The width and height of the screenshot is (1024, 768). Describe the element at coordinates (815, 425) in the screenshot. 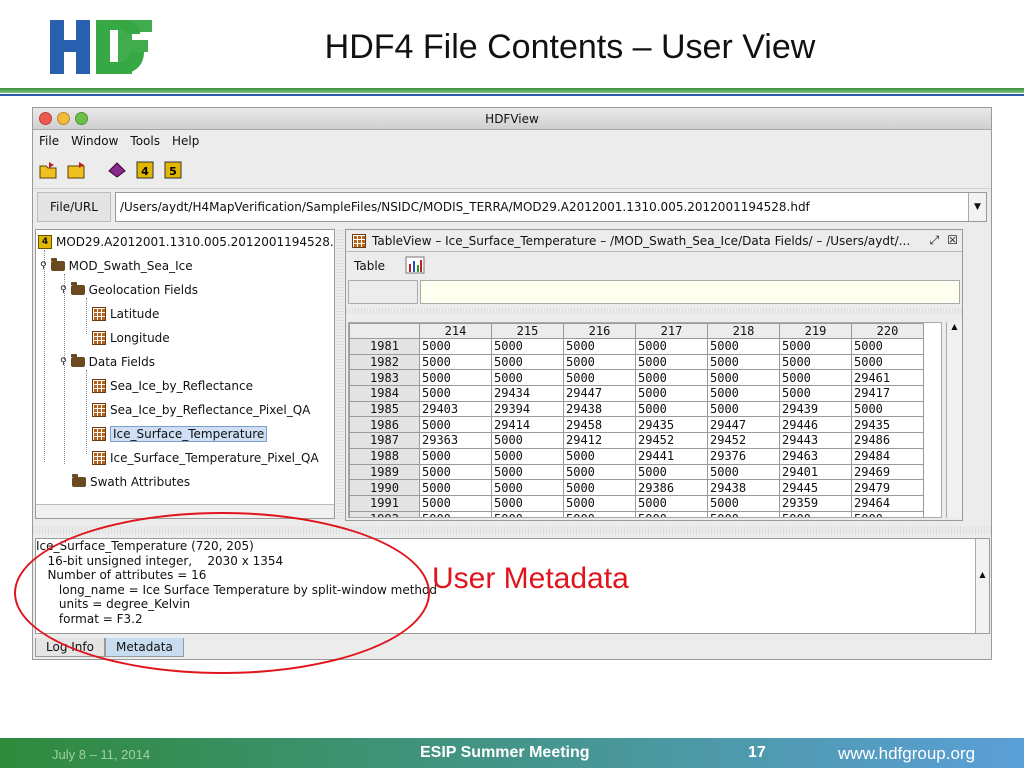

I see `table-cell: 29446` at that location.